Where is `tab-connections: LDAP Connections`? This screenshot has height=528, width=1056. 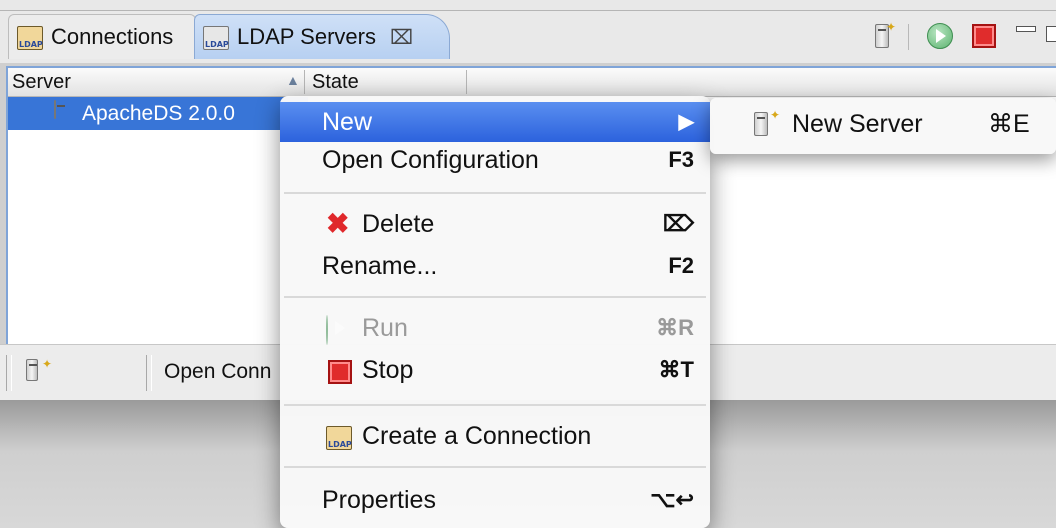
tab-connections: LDAP Connections is located at coordinates (102, 36).